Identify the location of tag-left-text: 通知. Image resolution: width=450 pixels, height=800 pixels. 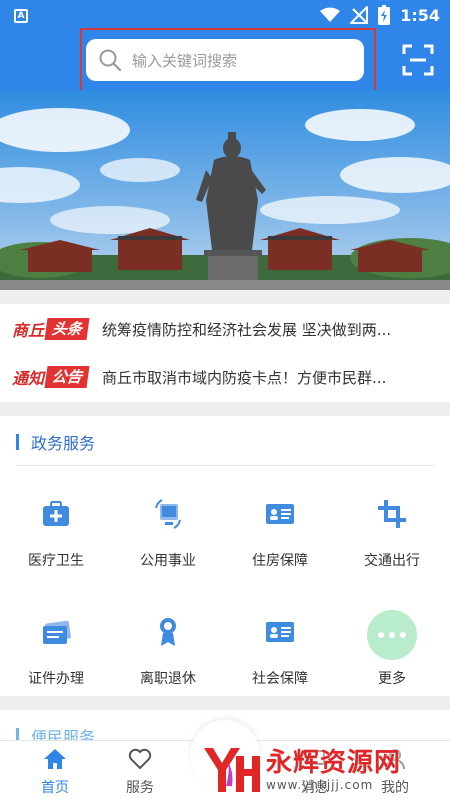
(28, 378).